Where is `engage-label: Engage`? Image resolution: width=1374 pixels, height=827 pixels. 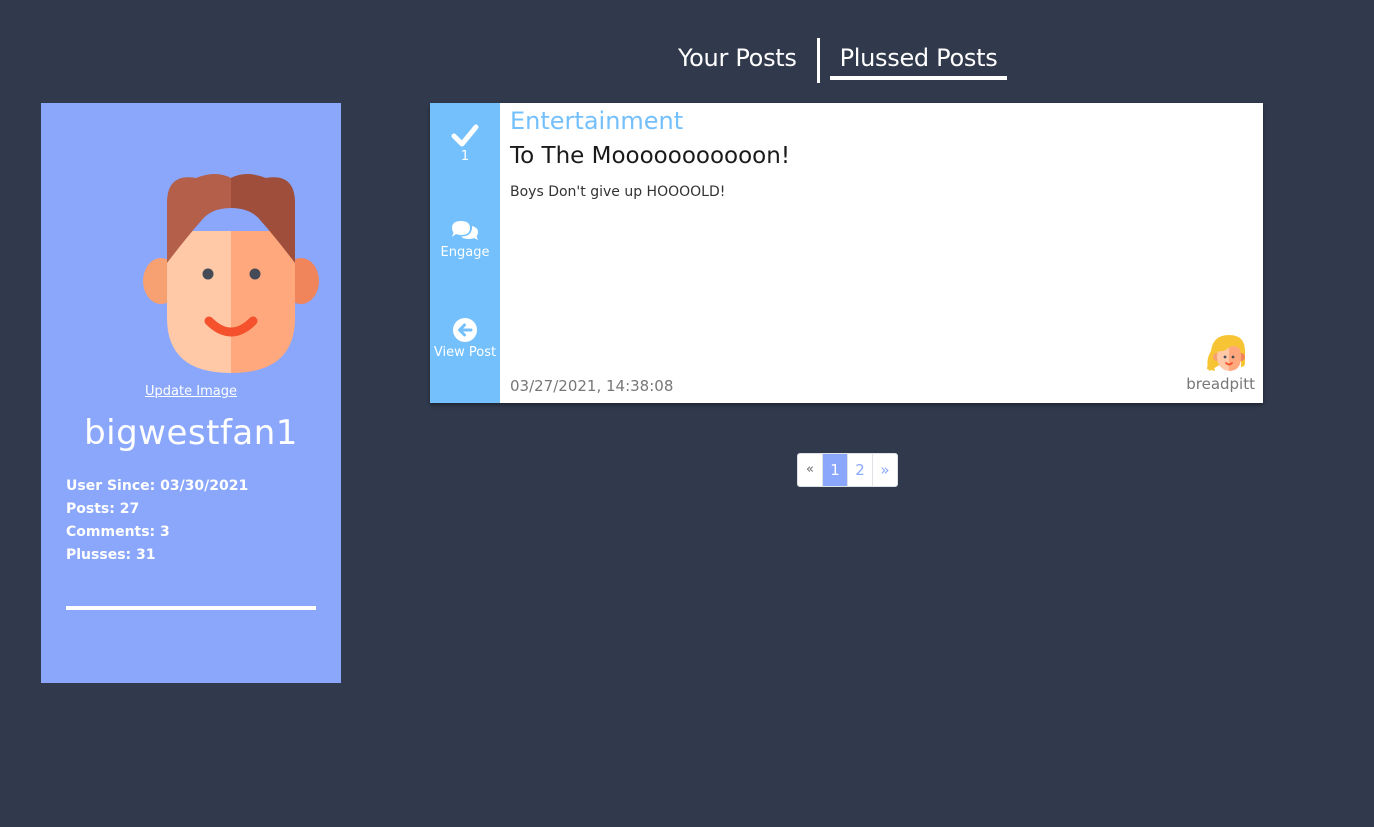
engage-label: Engage is located at coordinates (465, 252).